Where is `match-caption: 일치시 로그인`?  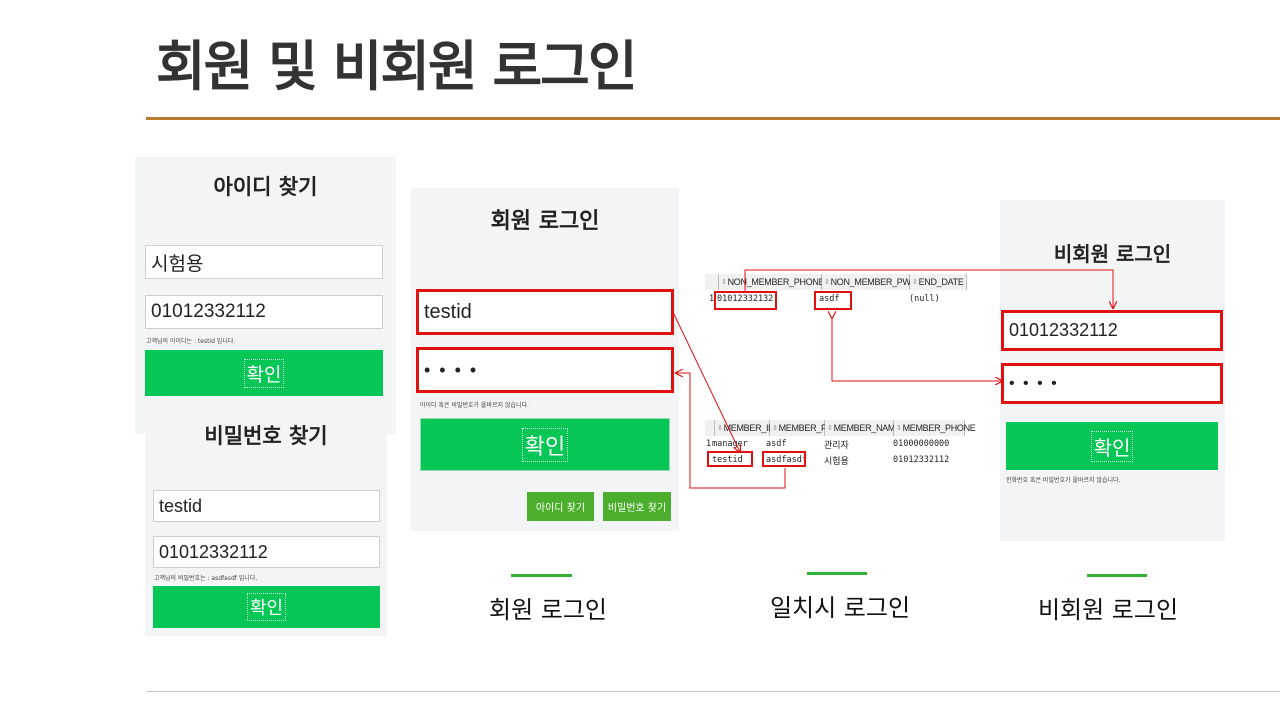
match-caption: 일치시 로그인 is located at coordinates (840, 608).